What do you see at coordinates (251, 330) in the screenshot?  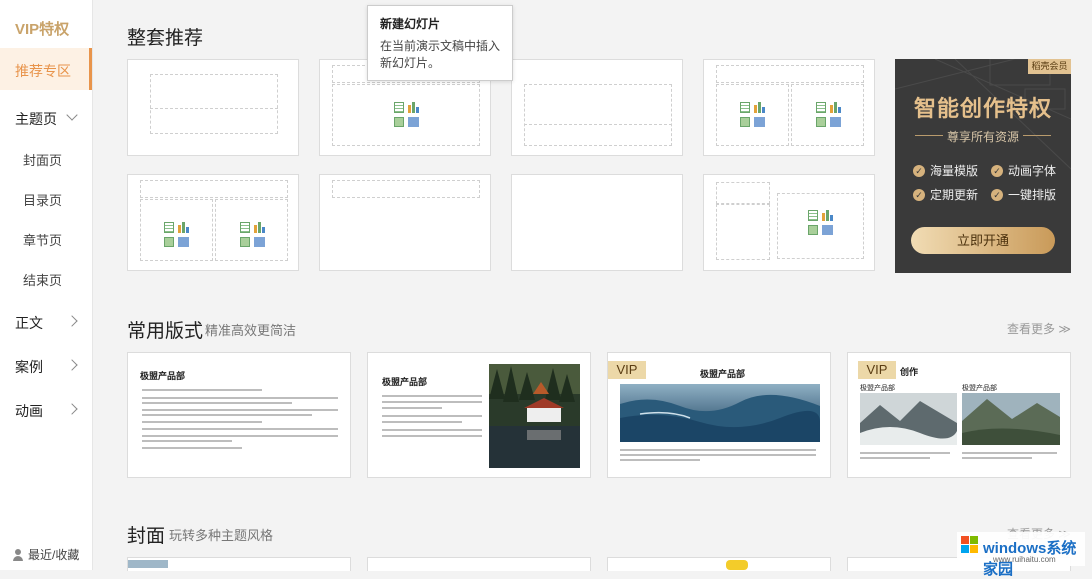 I see `section-subtitle: 精准高效更简洁` at bounding box center [251, 330].